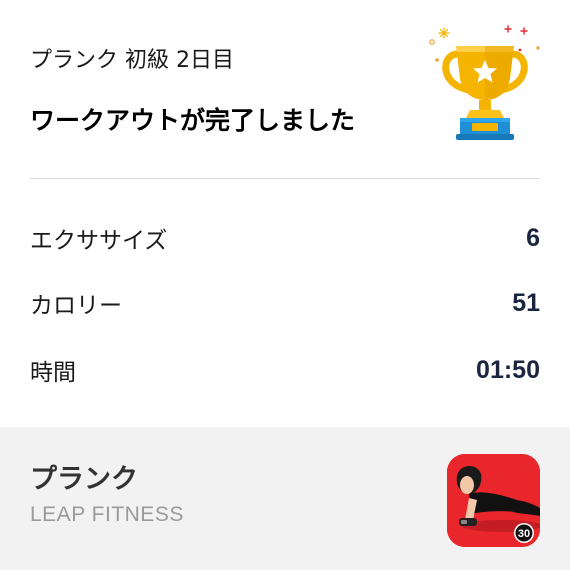  I want to click on trophy-icon, so click(484, 82).